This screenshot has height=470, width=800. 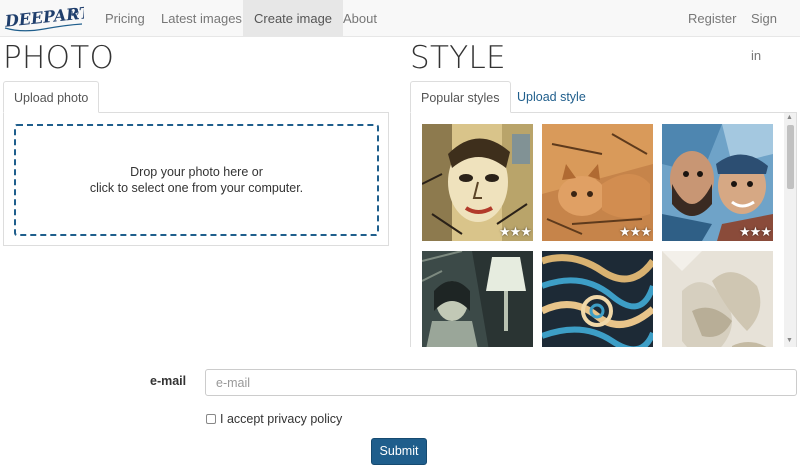 I want to click on scrollbar-thumb, so click(x=790, y=157).